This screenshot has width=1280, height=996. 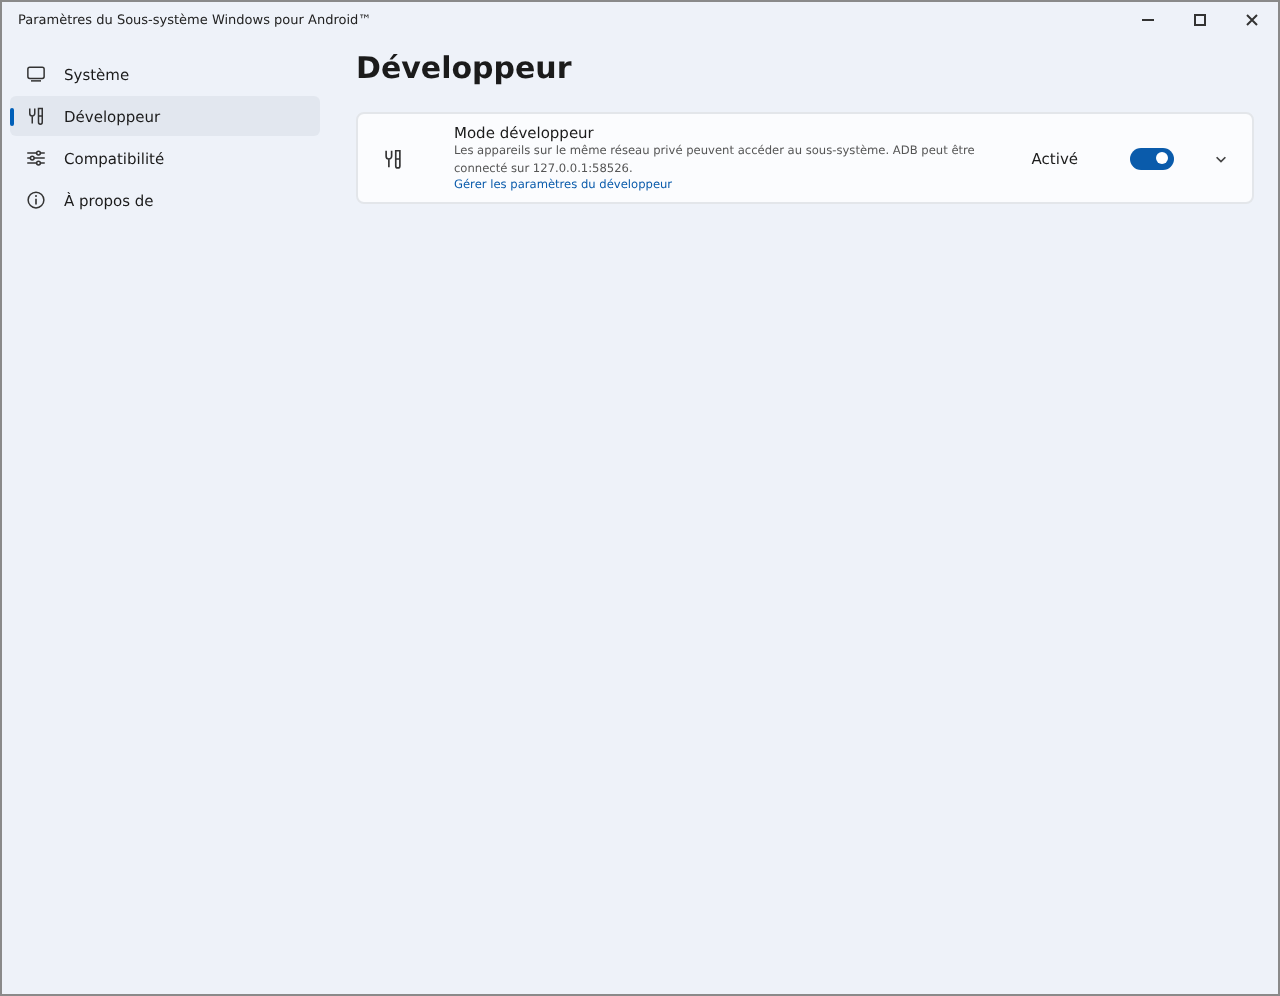 I want to click on chevron-icon, so click(x=1221, y=158).